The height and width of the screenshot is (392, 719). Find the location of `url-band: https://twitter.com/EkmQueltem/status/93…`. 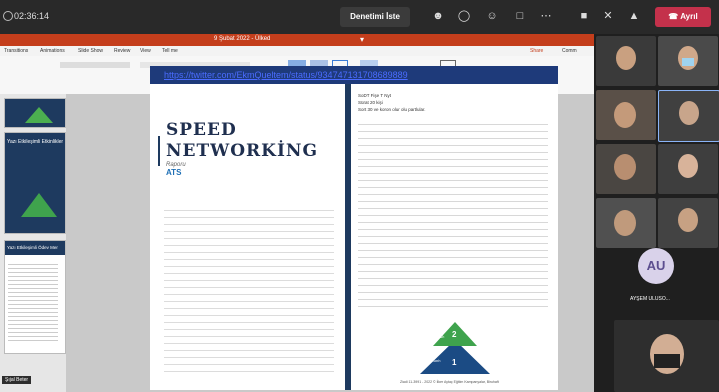

url-band: https://twitter.com/EkmQueltem/status/93… is located at coordinates (354, 75).